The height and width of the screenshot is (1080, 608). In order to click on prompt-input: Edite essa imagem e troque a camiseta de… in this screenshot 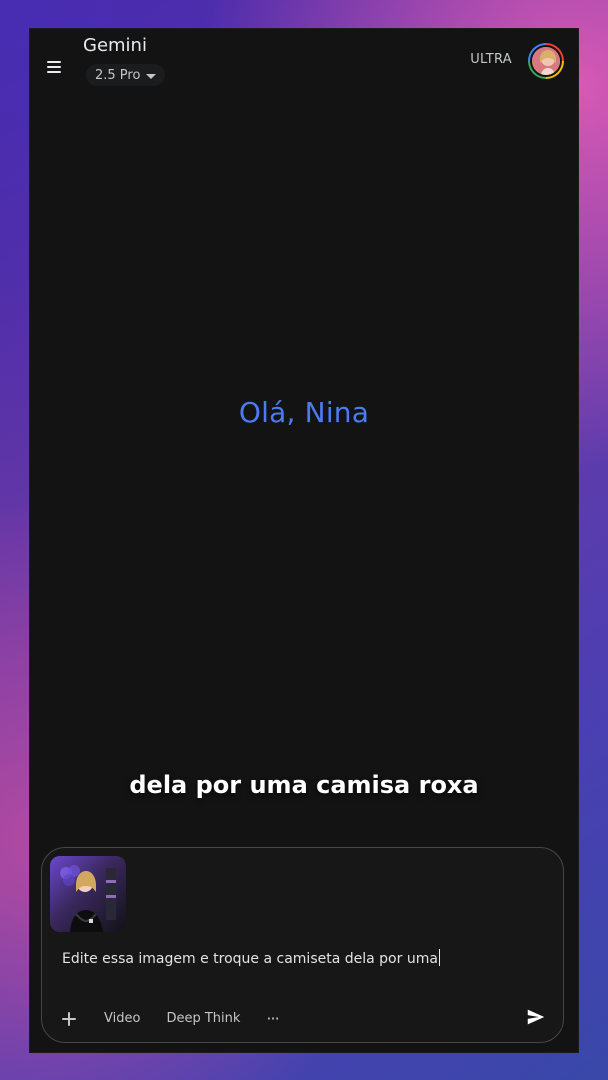, I will do `click(302, 959)`.